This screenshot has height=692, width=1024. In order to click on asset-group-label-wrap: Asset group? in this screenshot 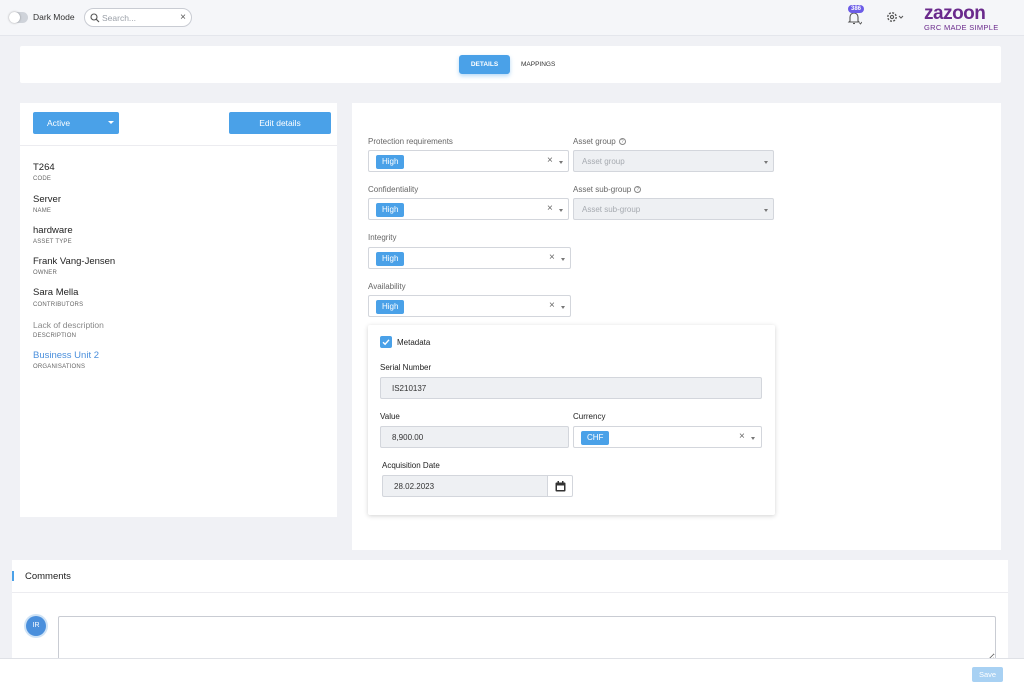, I will do `click(599, 141)`.